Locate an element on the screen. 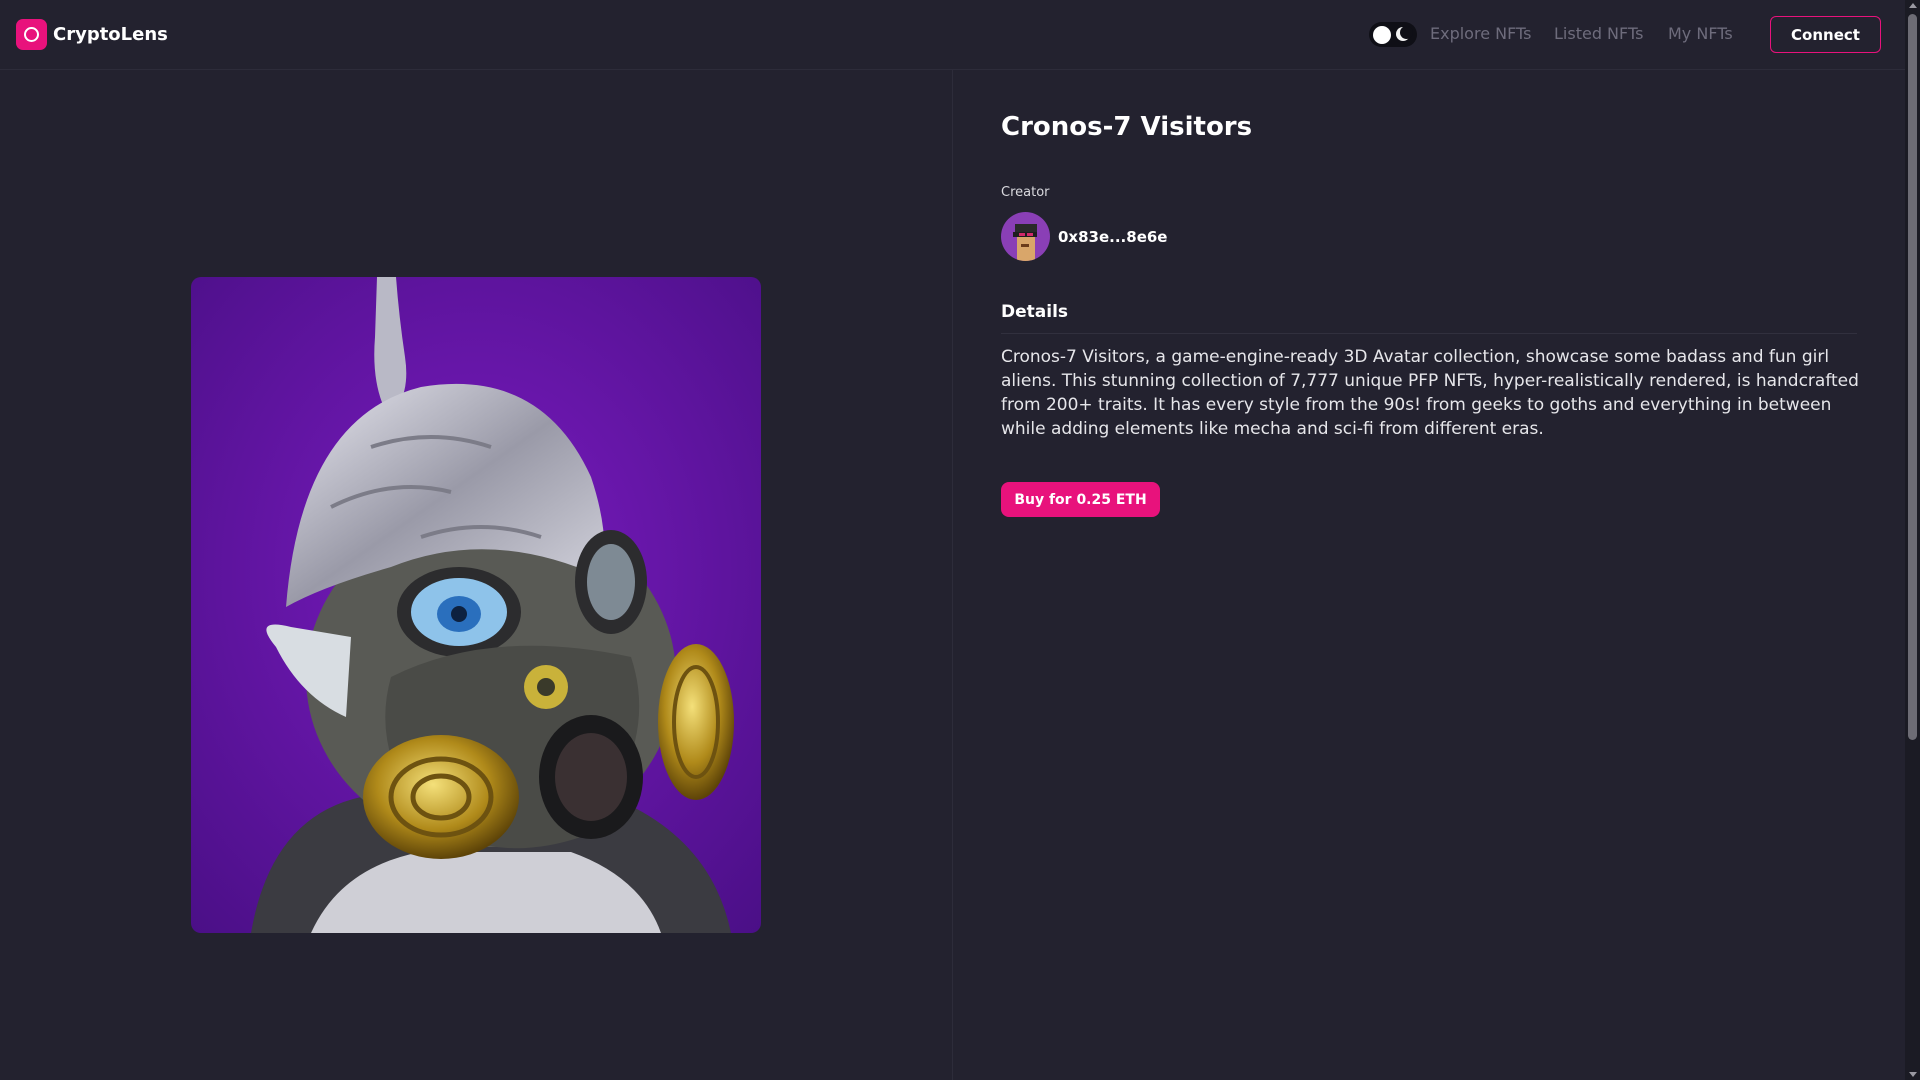 Image resolution: width=1920 pixels, height=1080 pixels. nav-my-nfts: My NFTs is located at coordinates (1700, 33).